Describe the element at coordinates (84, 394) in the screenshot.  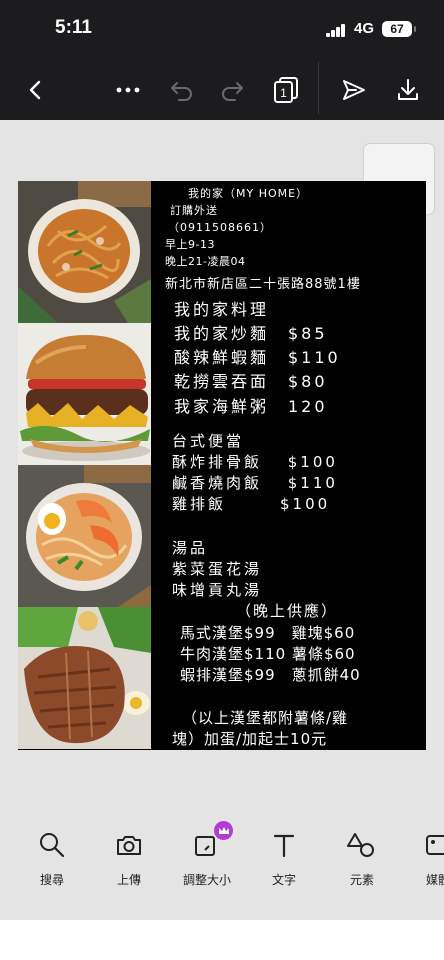
I see `burger-photo` at that location.